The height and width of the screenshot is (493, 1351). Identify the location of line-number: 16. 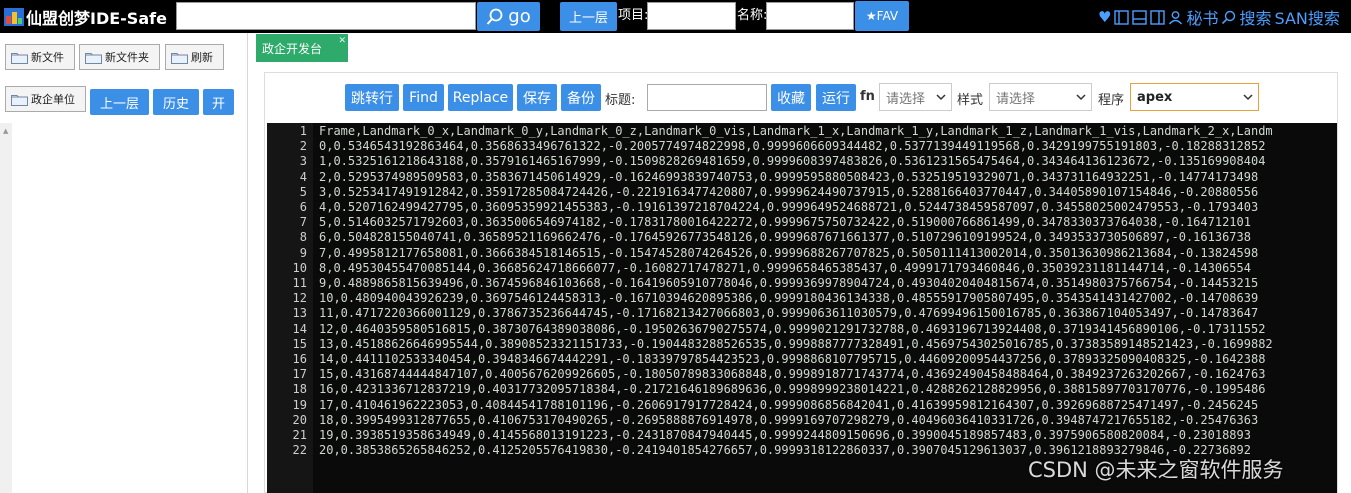
(299, 359).